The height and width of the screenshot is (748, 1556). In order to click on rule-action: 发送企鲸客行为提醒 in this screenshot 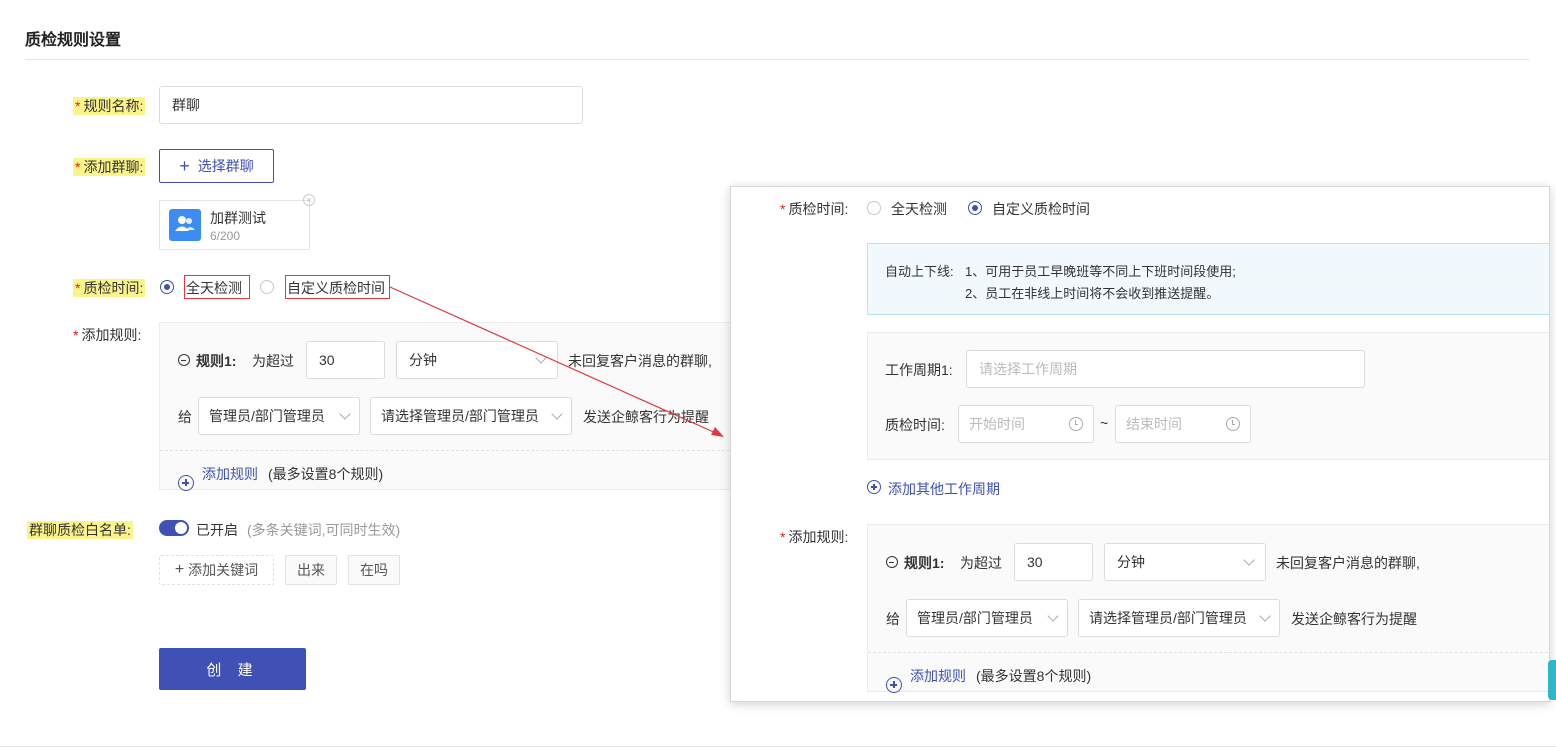, I will do `click(646, 417)`.